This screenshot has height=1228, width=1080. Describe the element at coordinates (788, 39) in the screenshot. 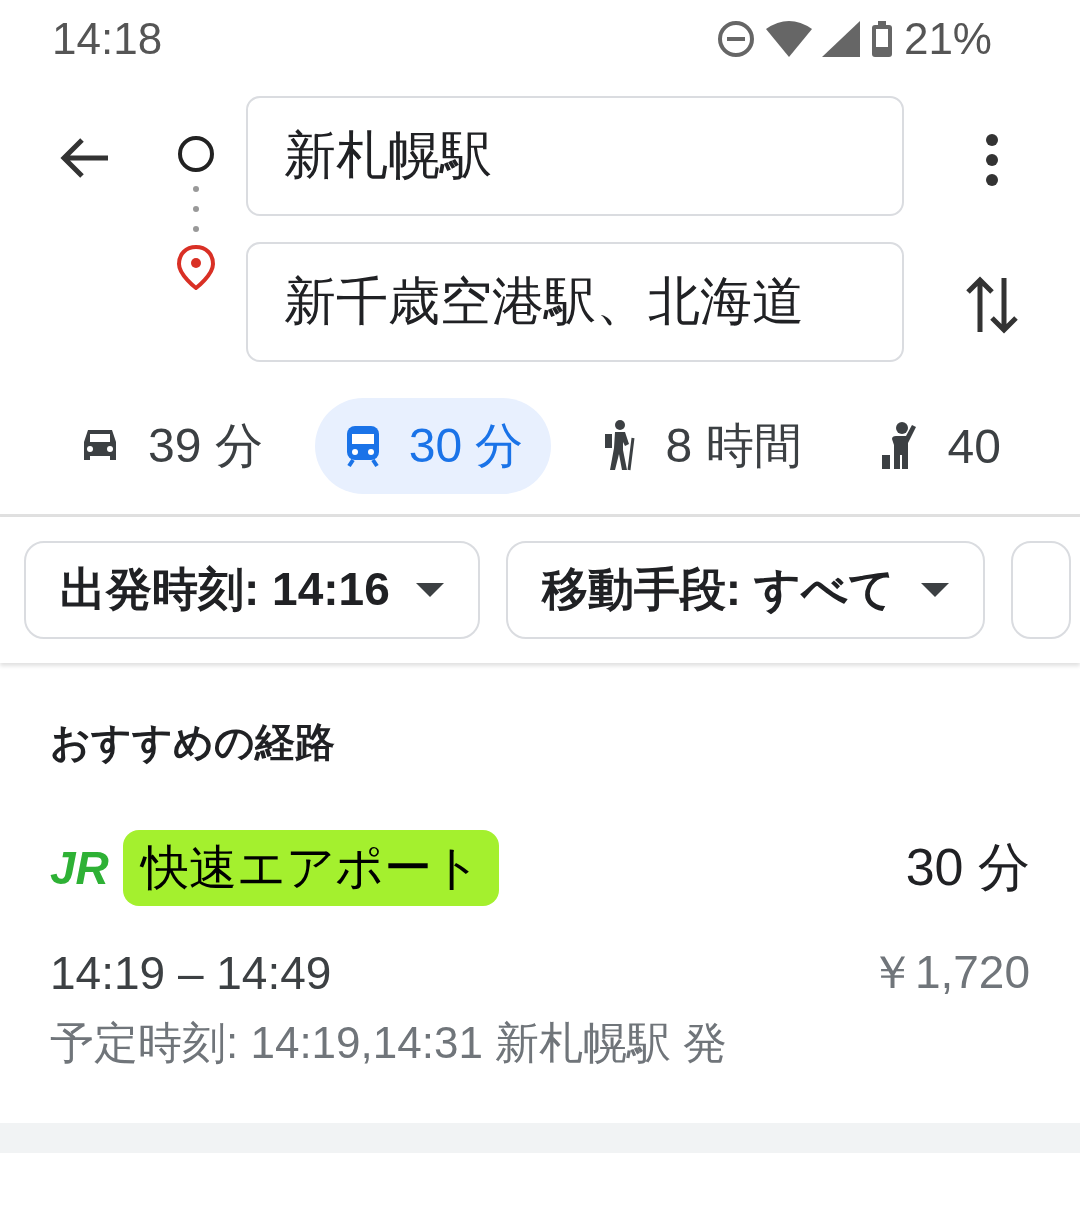

I see `wifi-icon` at that location.